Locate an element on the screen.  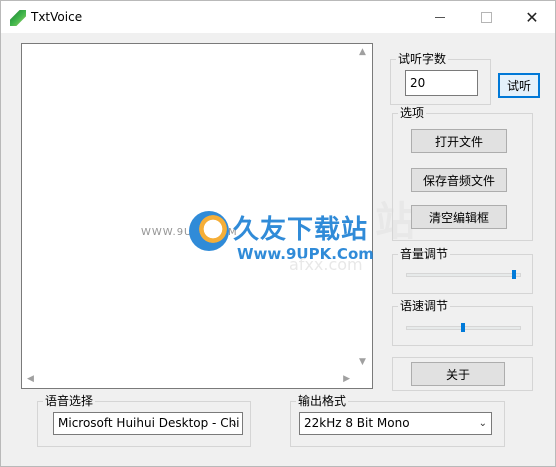
voice-select-value: Microsoft Huihui Desktop - Chi is located at coordinates (149, 423).